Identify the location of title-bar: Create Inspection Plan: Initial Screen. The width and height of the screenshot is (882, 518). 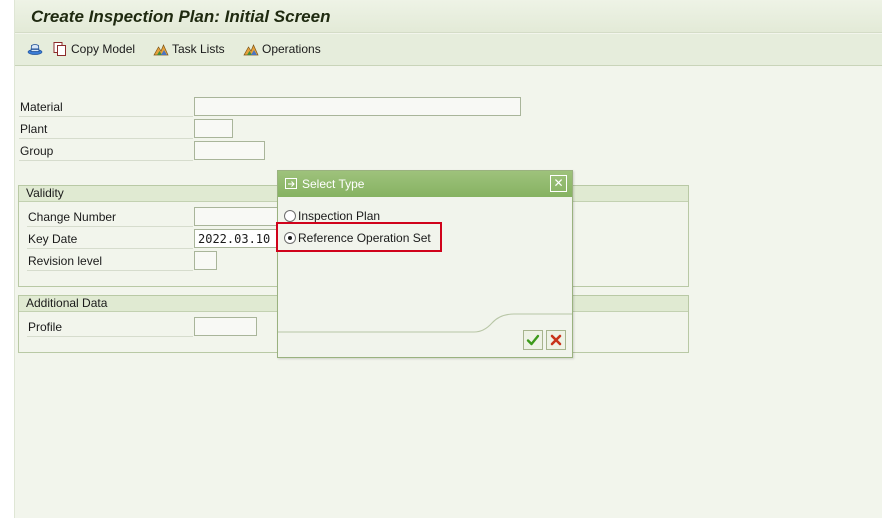
(448, 16).